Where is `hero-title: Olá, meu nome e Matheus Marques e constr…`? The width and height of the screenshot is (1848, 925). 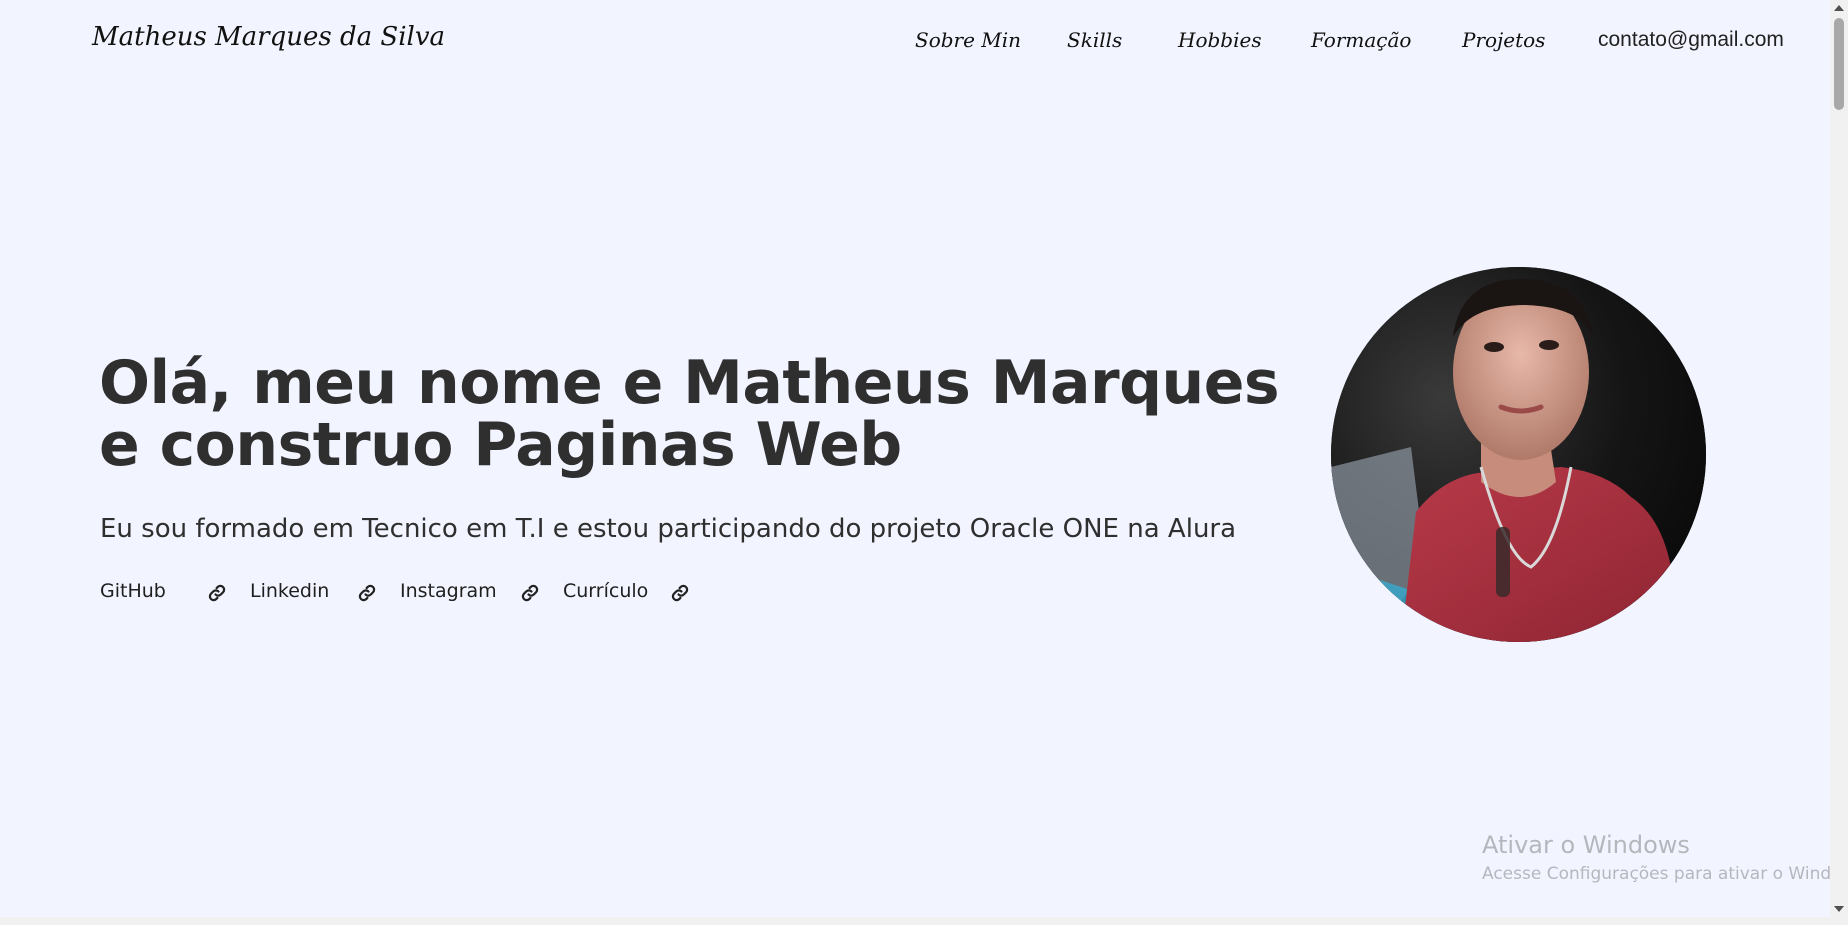 hero-title: Olá, meu nome e Matheus Marques e constr… is located at coordinates (689, 414).